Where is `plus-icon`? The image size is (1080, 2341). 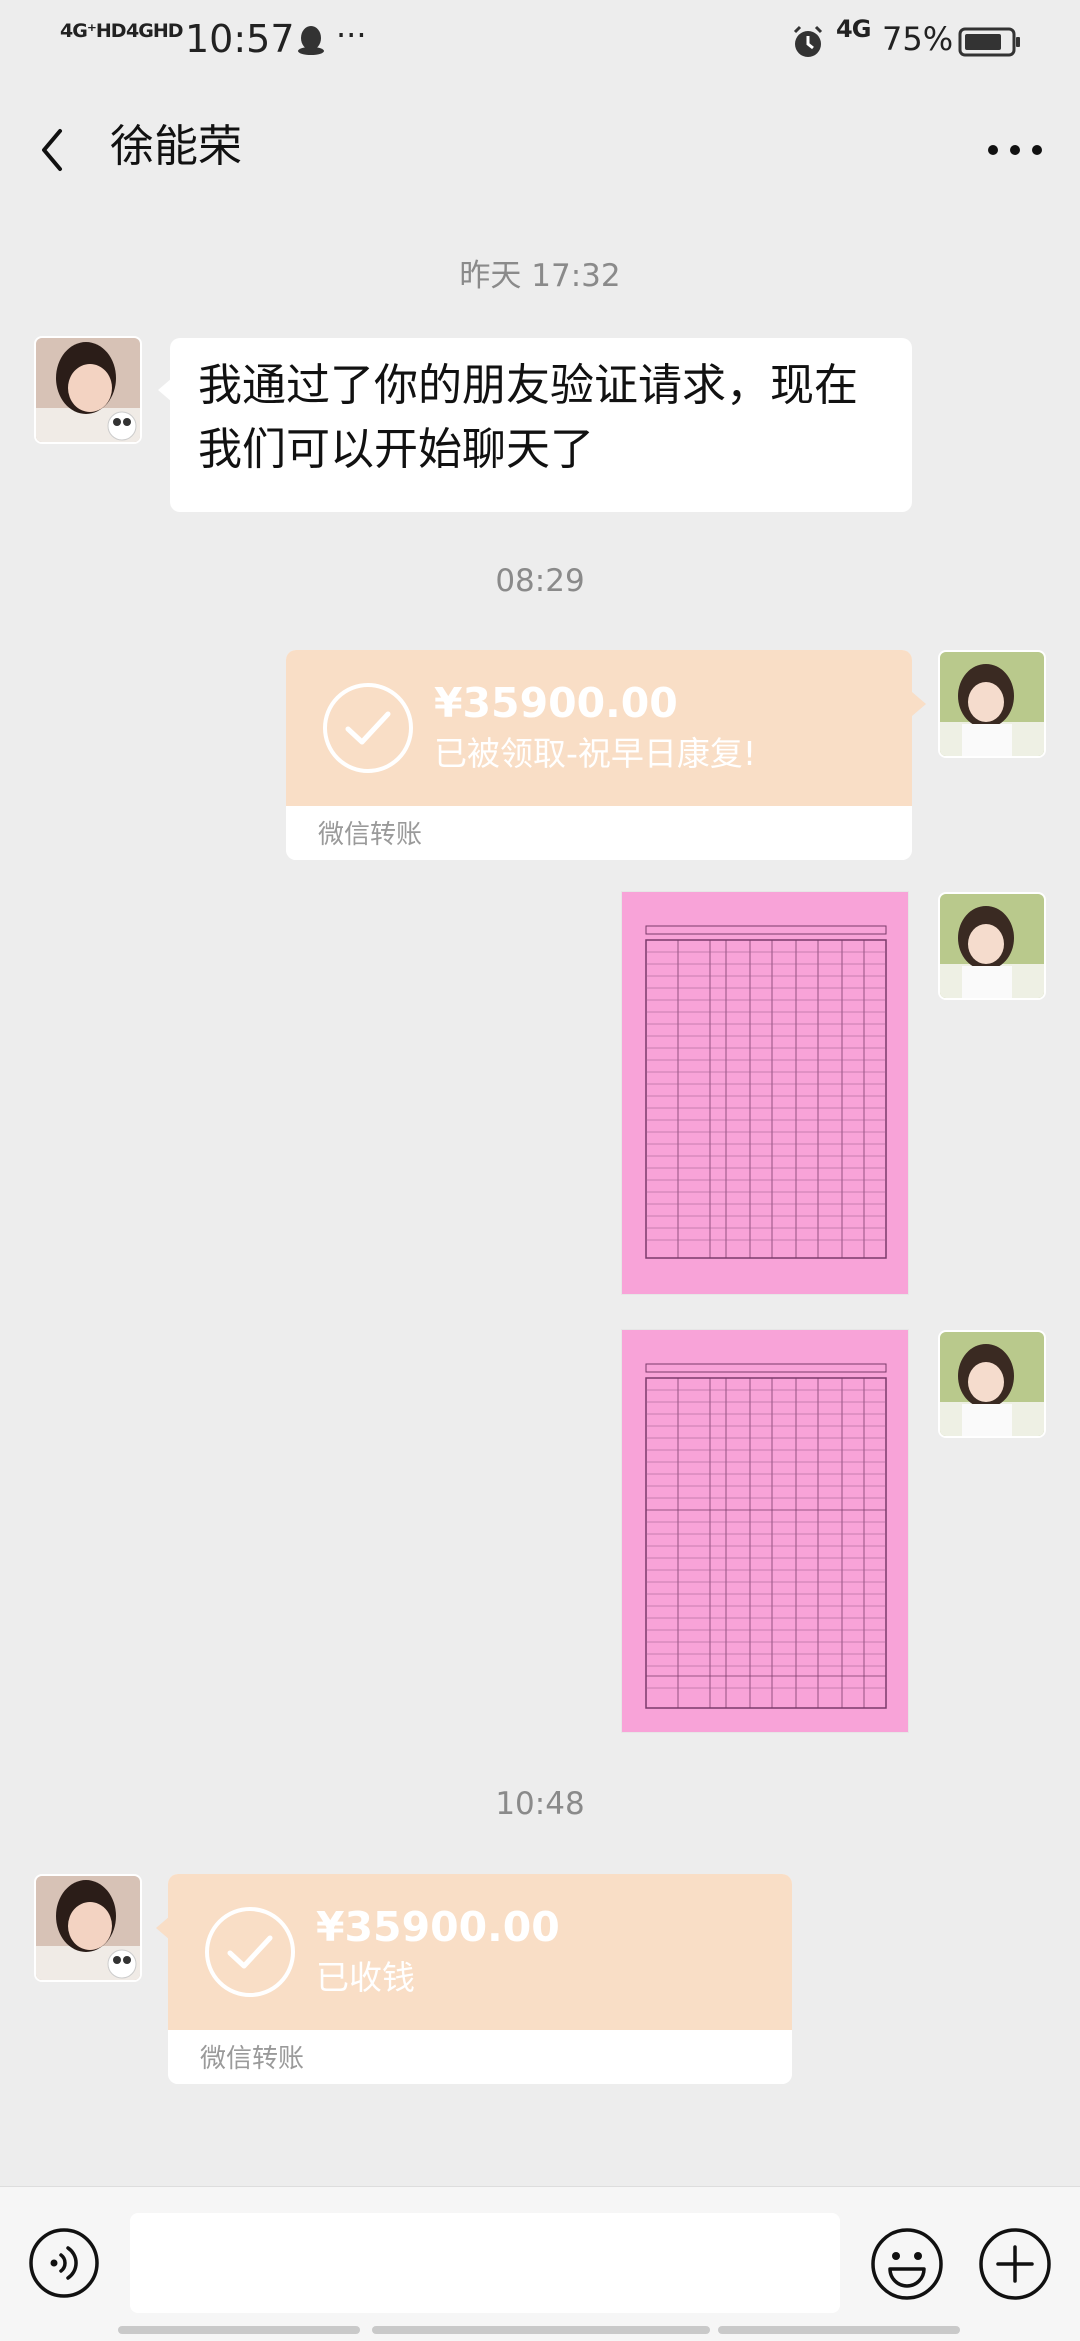
plus-icon is located at coordinates (1015, 2264).